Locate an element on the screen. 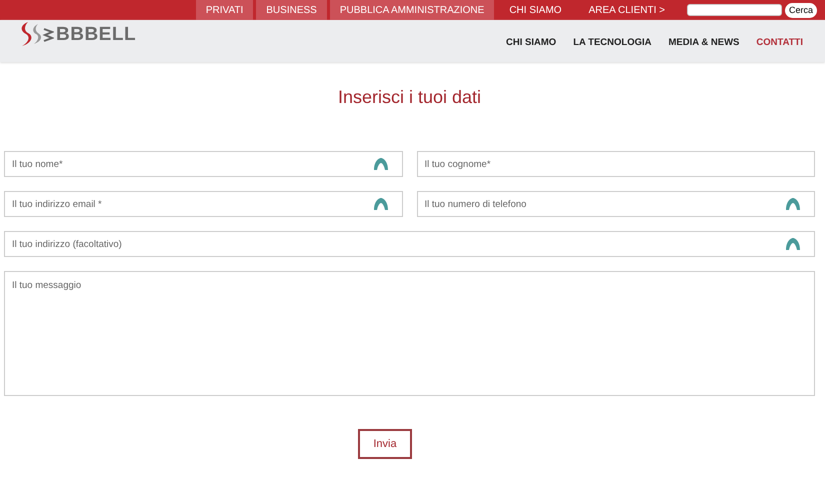  search-button: Cerca is located at coordinates (800, 10).